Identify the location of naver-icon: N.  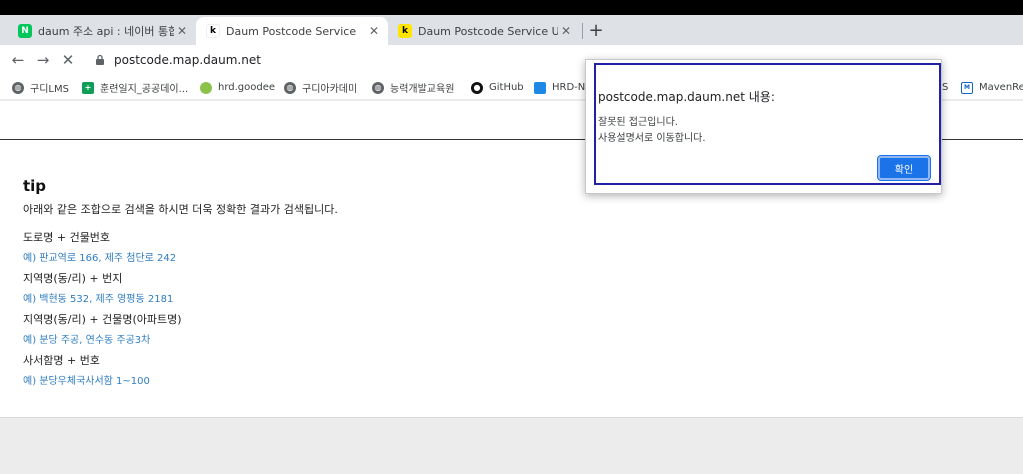
(25, 31).